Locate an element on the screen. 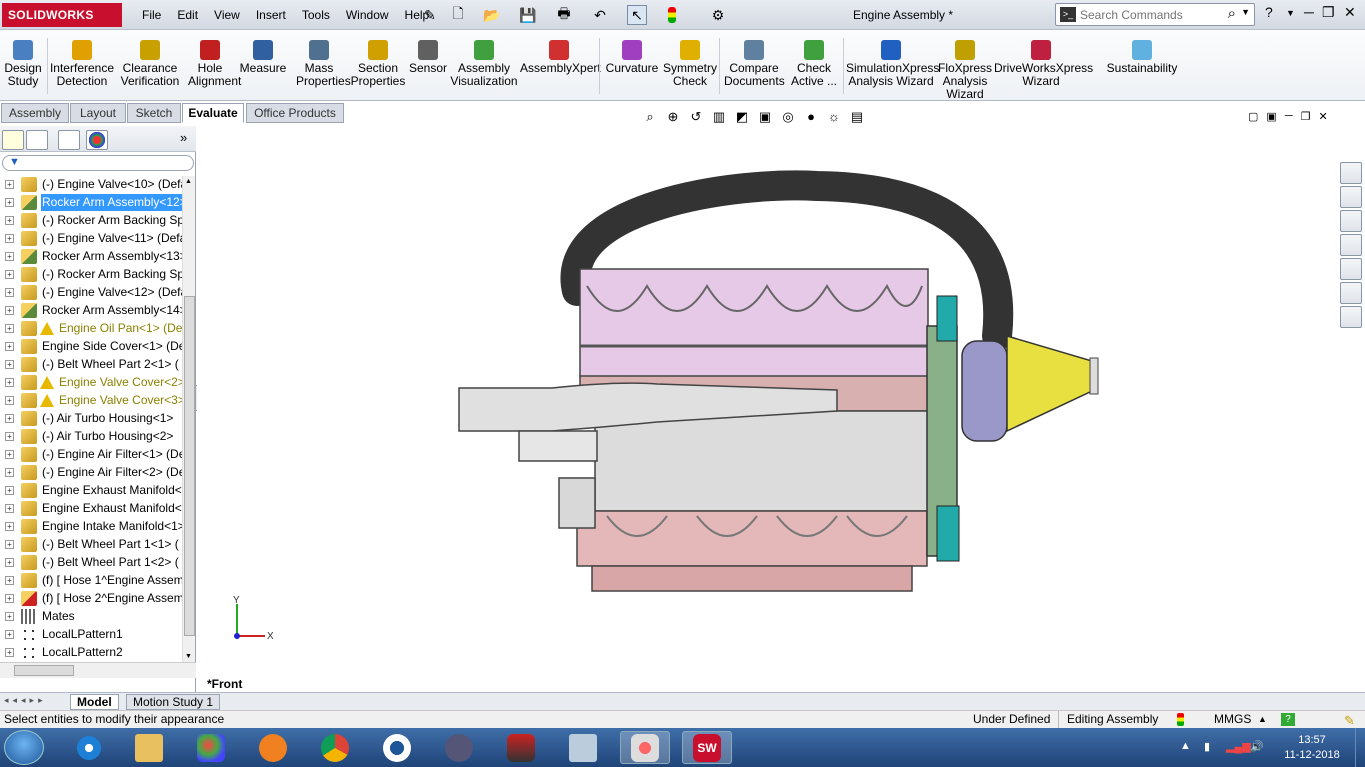  pin-icon: ✎ is located at coordinates (430, 15).